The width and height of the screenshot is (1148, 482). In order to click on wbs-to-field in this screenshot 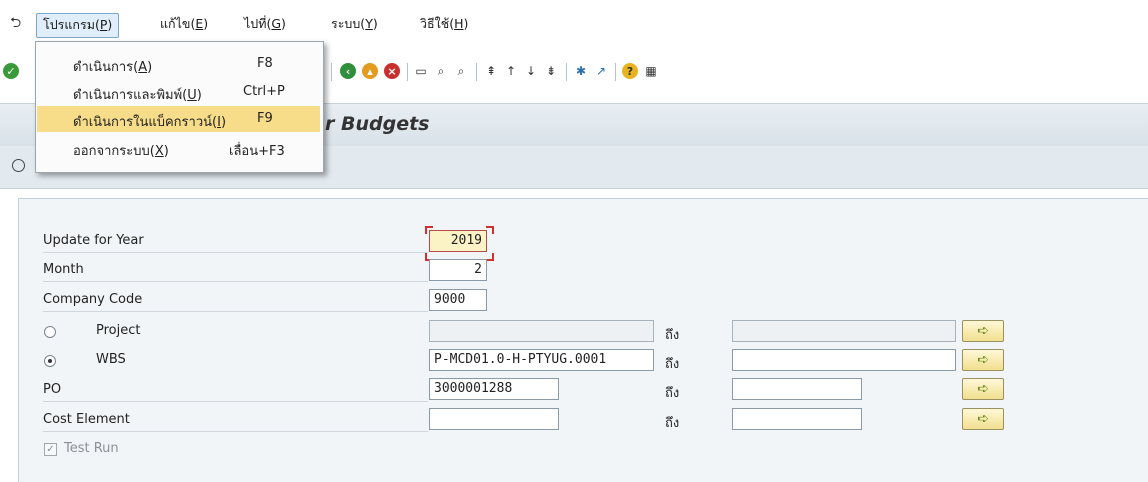, I will do `click(844, 360)`.